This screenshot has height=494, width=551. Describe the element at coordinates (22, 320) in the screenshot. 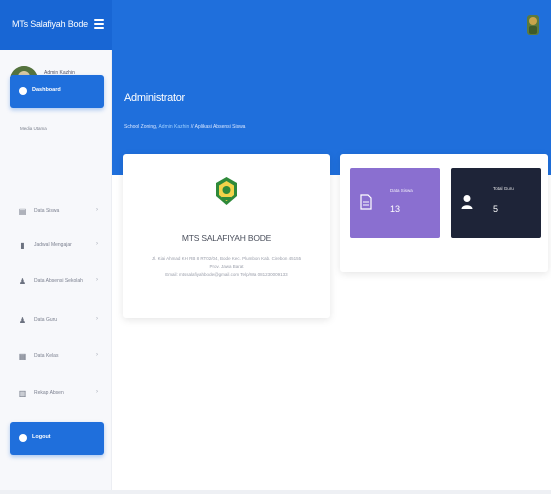

I see `user-icon: ♟` at that location.